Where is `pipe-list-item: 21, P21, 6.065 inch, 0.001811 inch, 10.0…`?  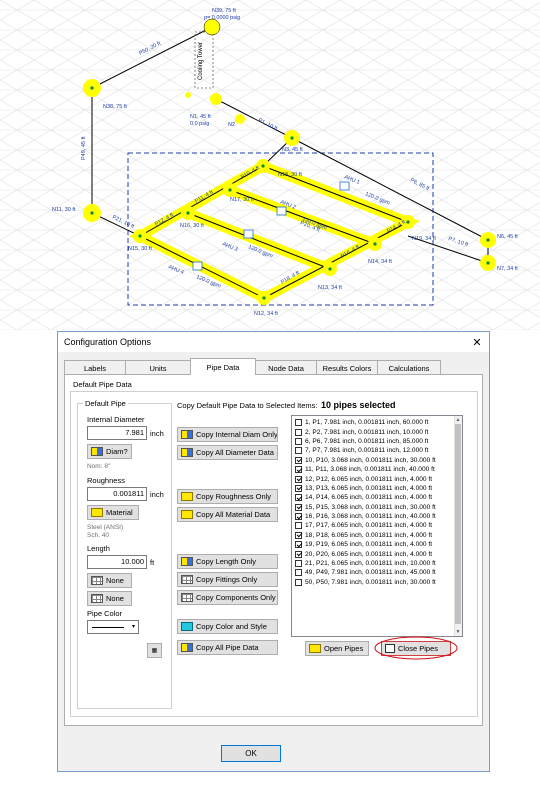
pipe-list-item: 21, P21, 6.065 inch, 0.001811 inch, 10.0… is located at coordinates (377, 563).